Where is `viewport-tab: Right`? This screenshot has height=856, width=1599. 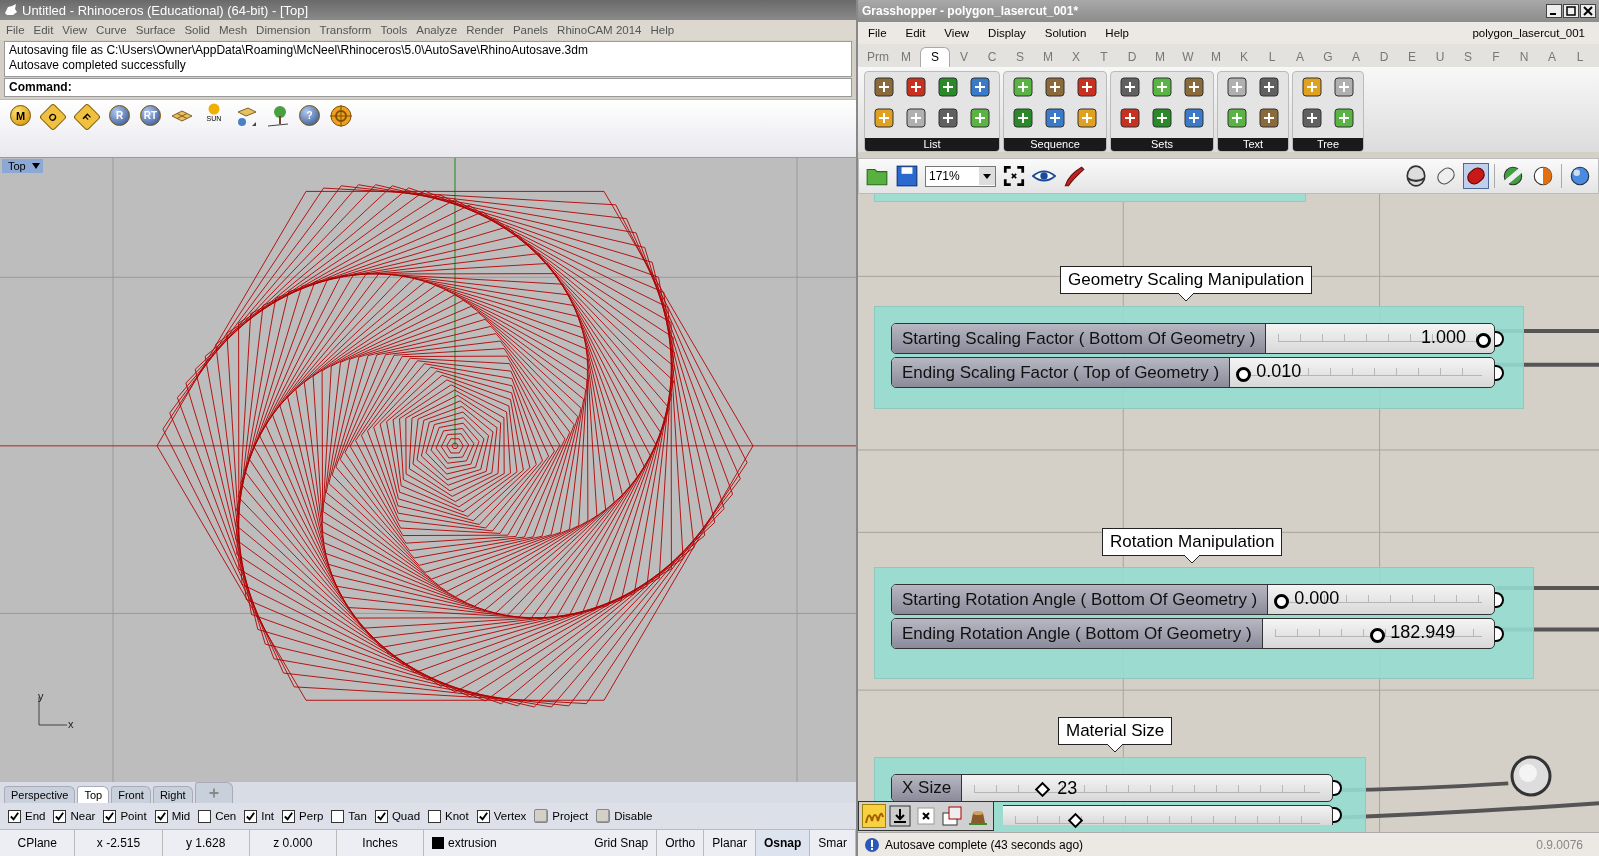 viewport-tab: Right is located at coordinates (172, 794).